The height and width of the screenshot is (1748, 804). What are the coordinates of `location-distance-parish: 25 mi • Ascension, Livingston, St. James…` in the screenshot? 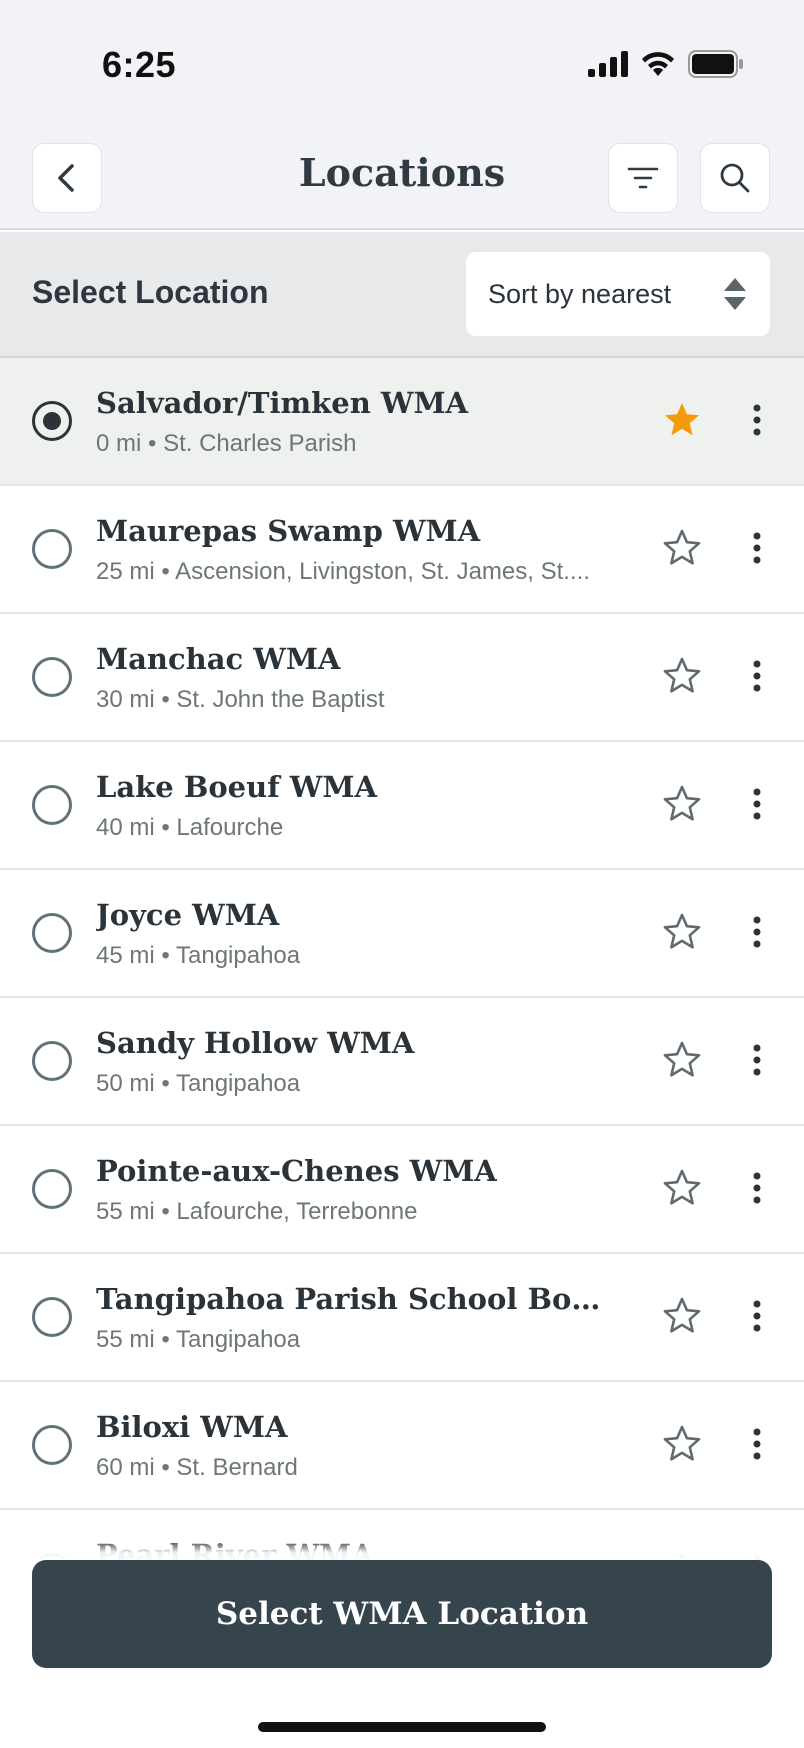 It's located at (343, 571).